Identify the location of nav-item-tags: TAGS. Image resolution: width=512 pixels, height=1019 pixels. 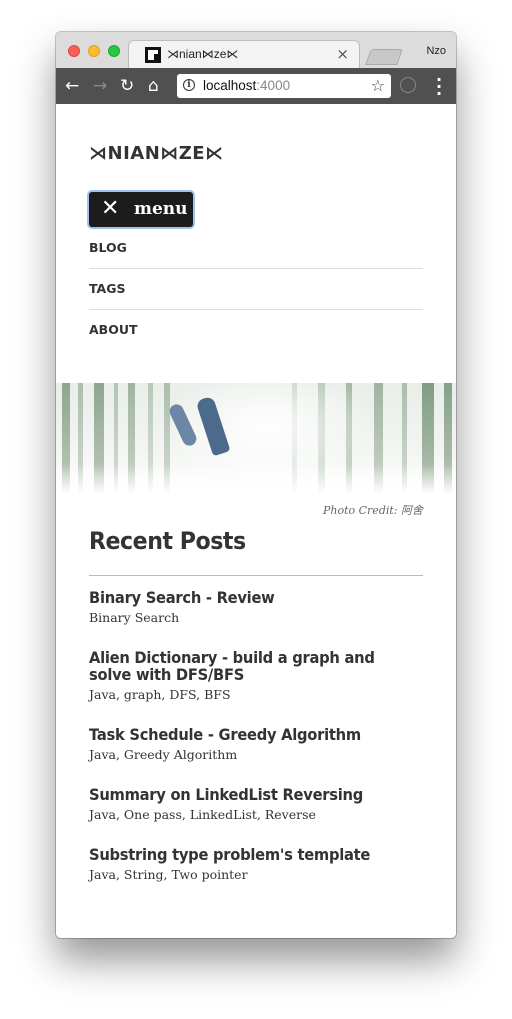
(256, 289).